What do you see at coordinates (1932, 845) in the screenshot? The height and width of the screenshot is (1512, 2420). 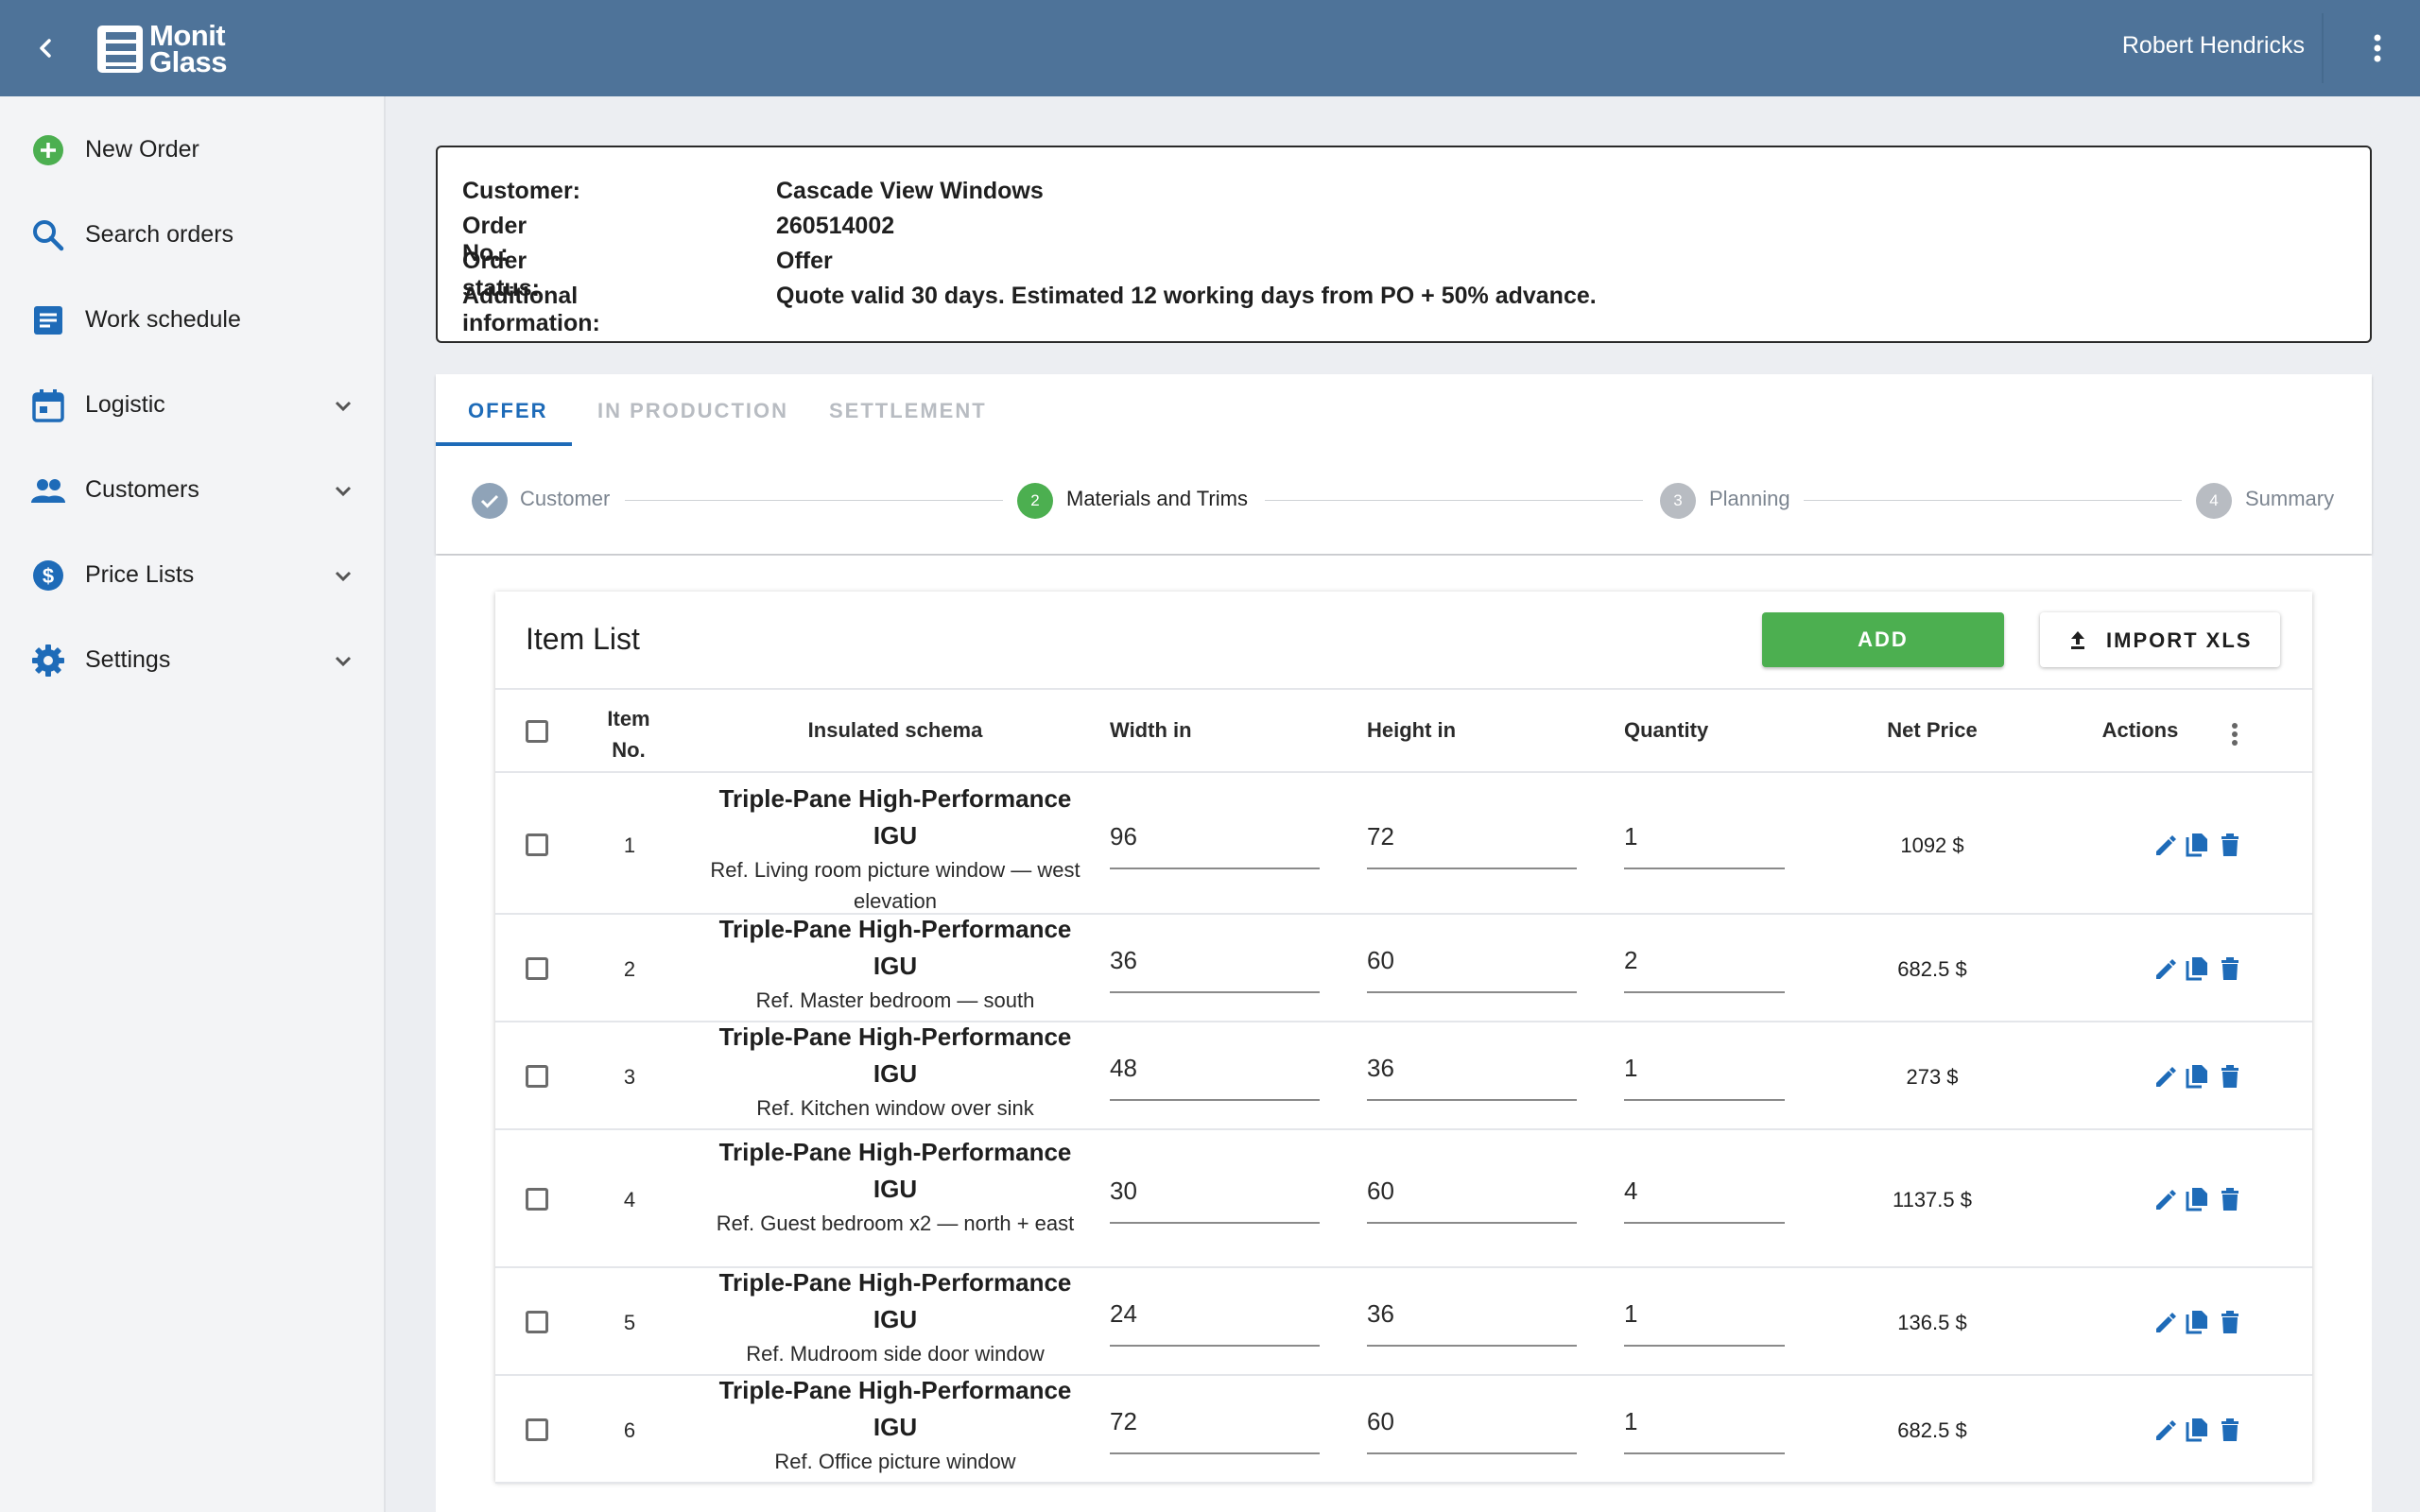 I see `net-price: 1092 $` at bounding box center [1932, 845].